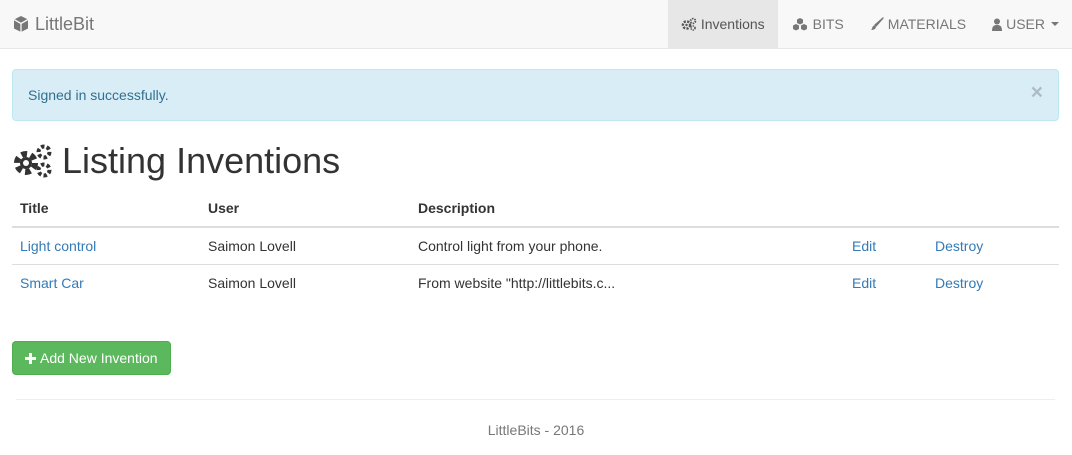 This screenshot has height=455, width=1072. What do you see at coordinates (927, 24) in the screenshot?
I see `nav-item-materials-label: MATERIALS` at bounding box center [927, 24].